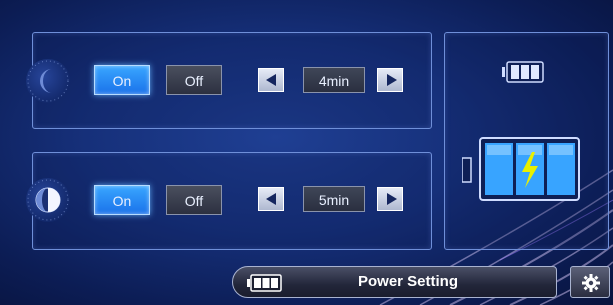 This screenshot has height=305, width=613. I want to click on settings-button, so click(590, 282).